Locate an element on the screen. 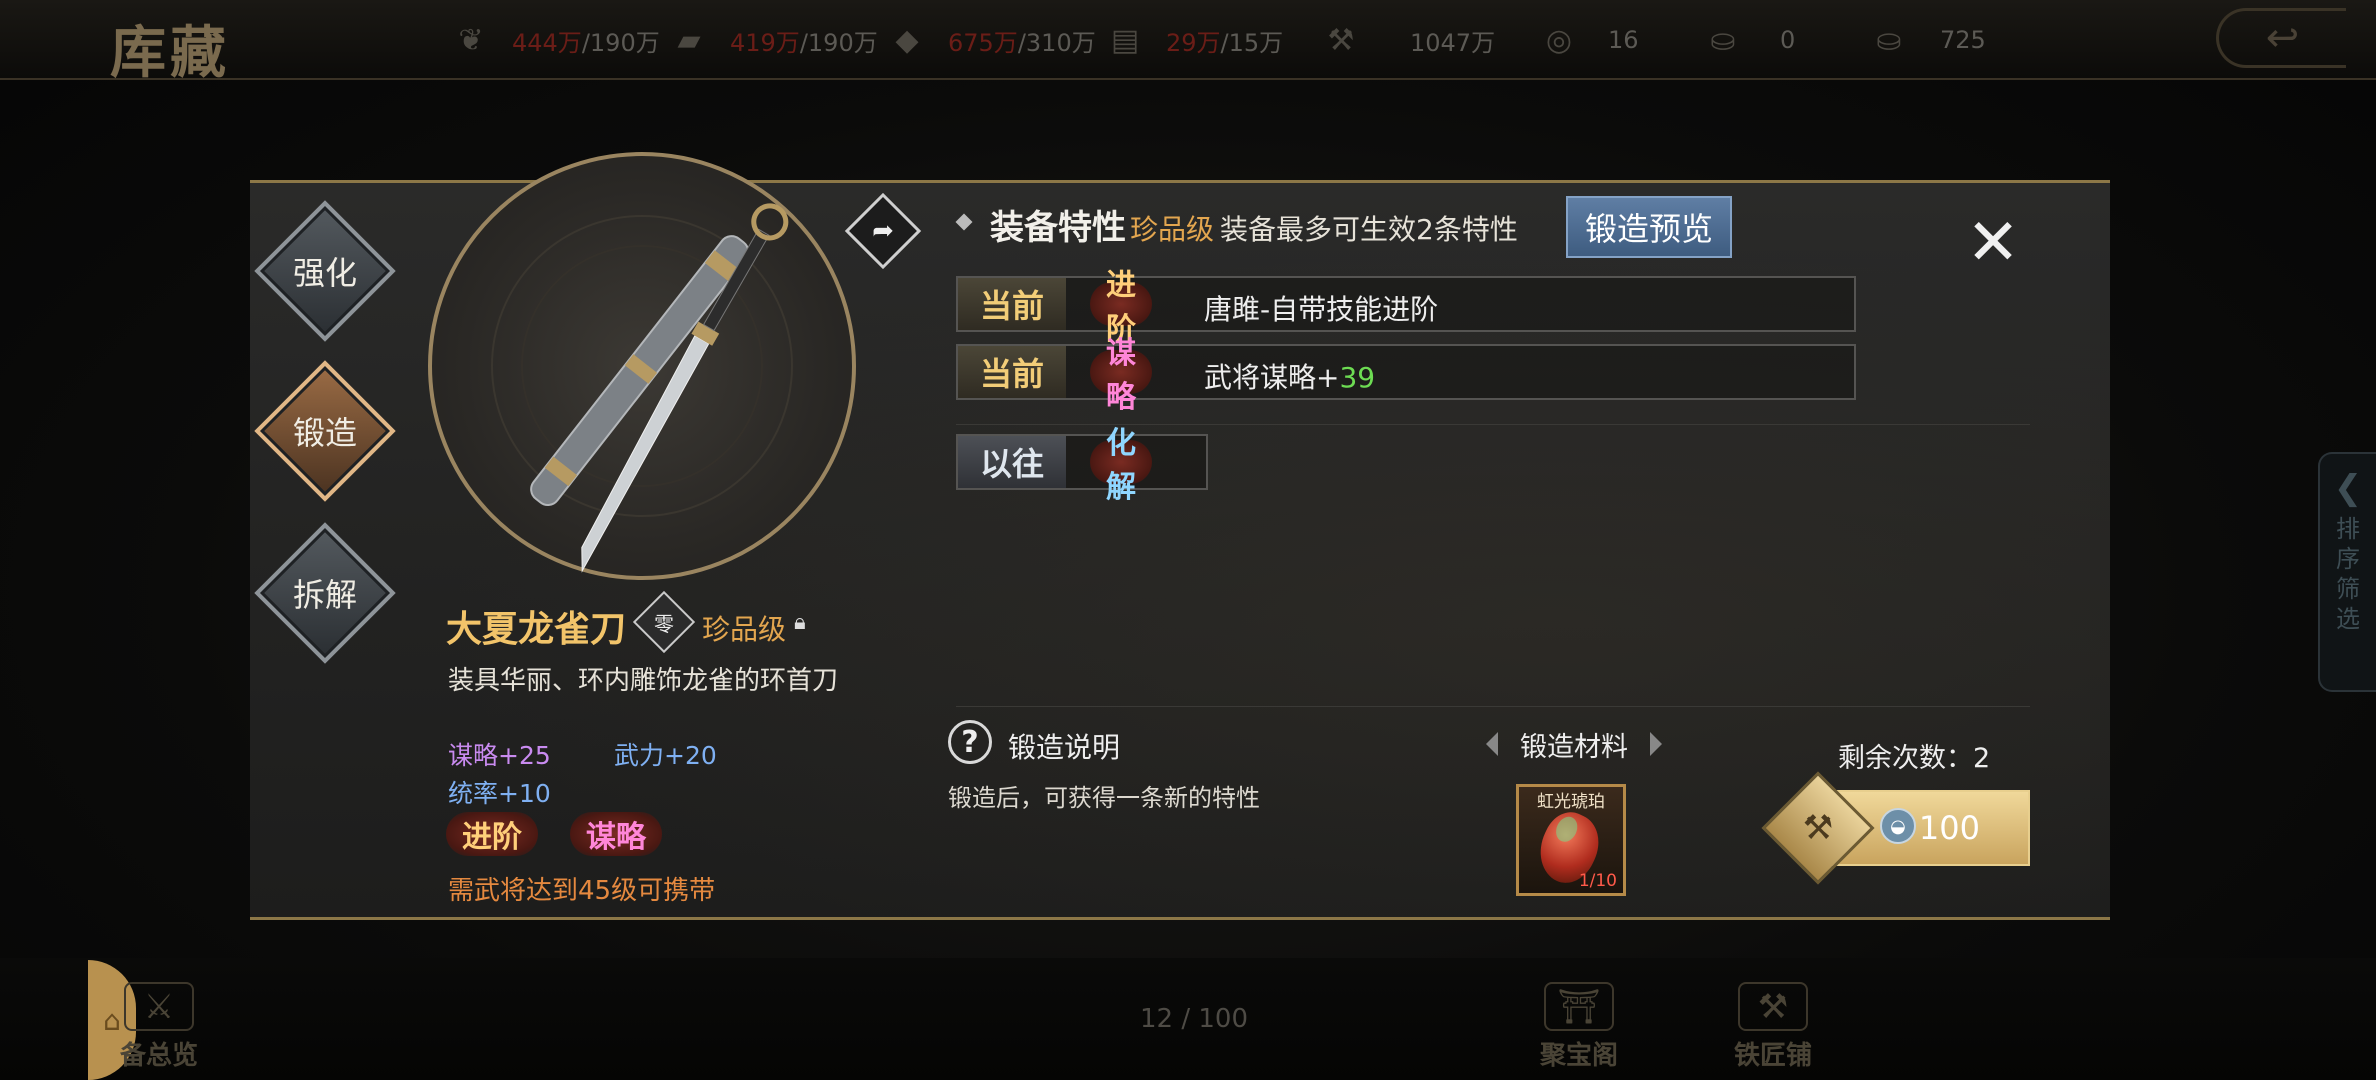  resource-wood: ▰ 419万/190万 is located at coordinates (774, 40).